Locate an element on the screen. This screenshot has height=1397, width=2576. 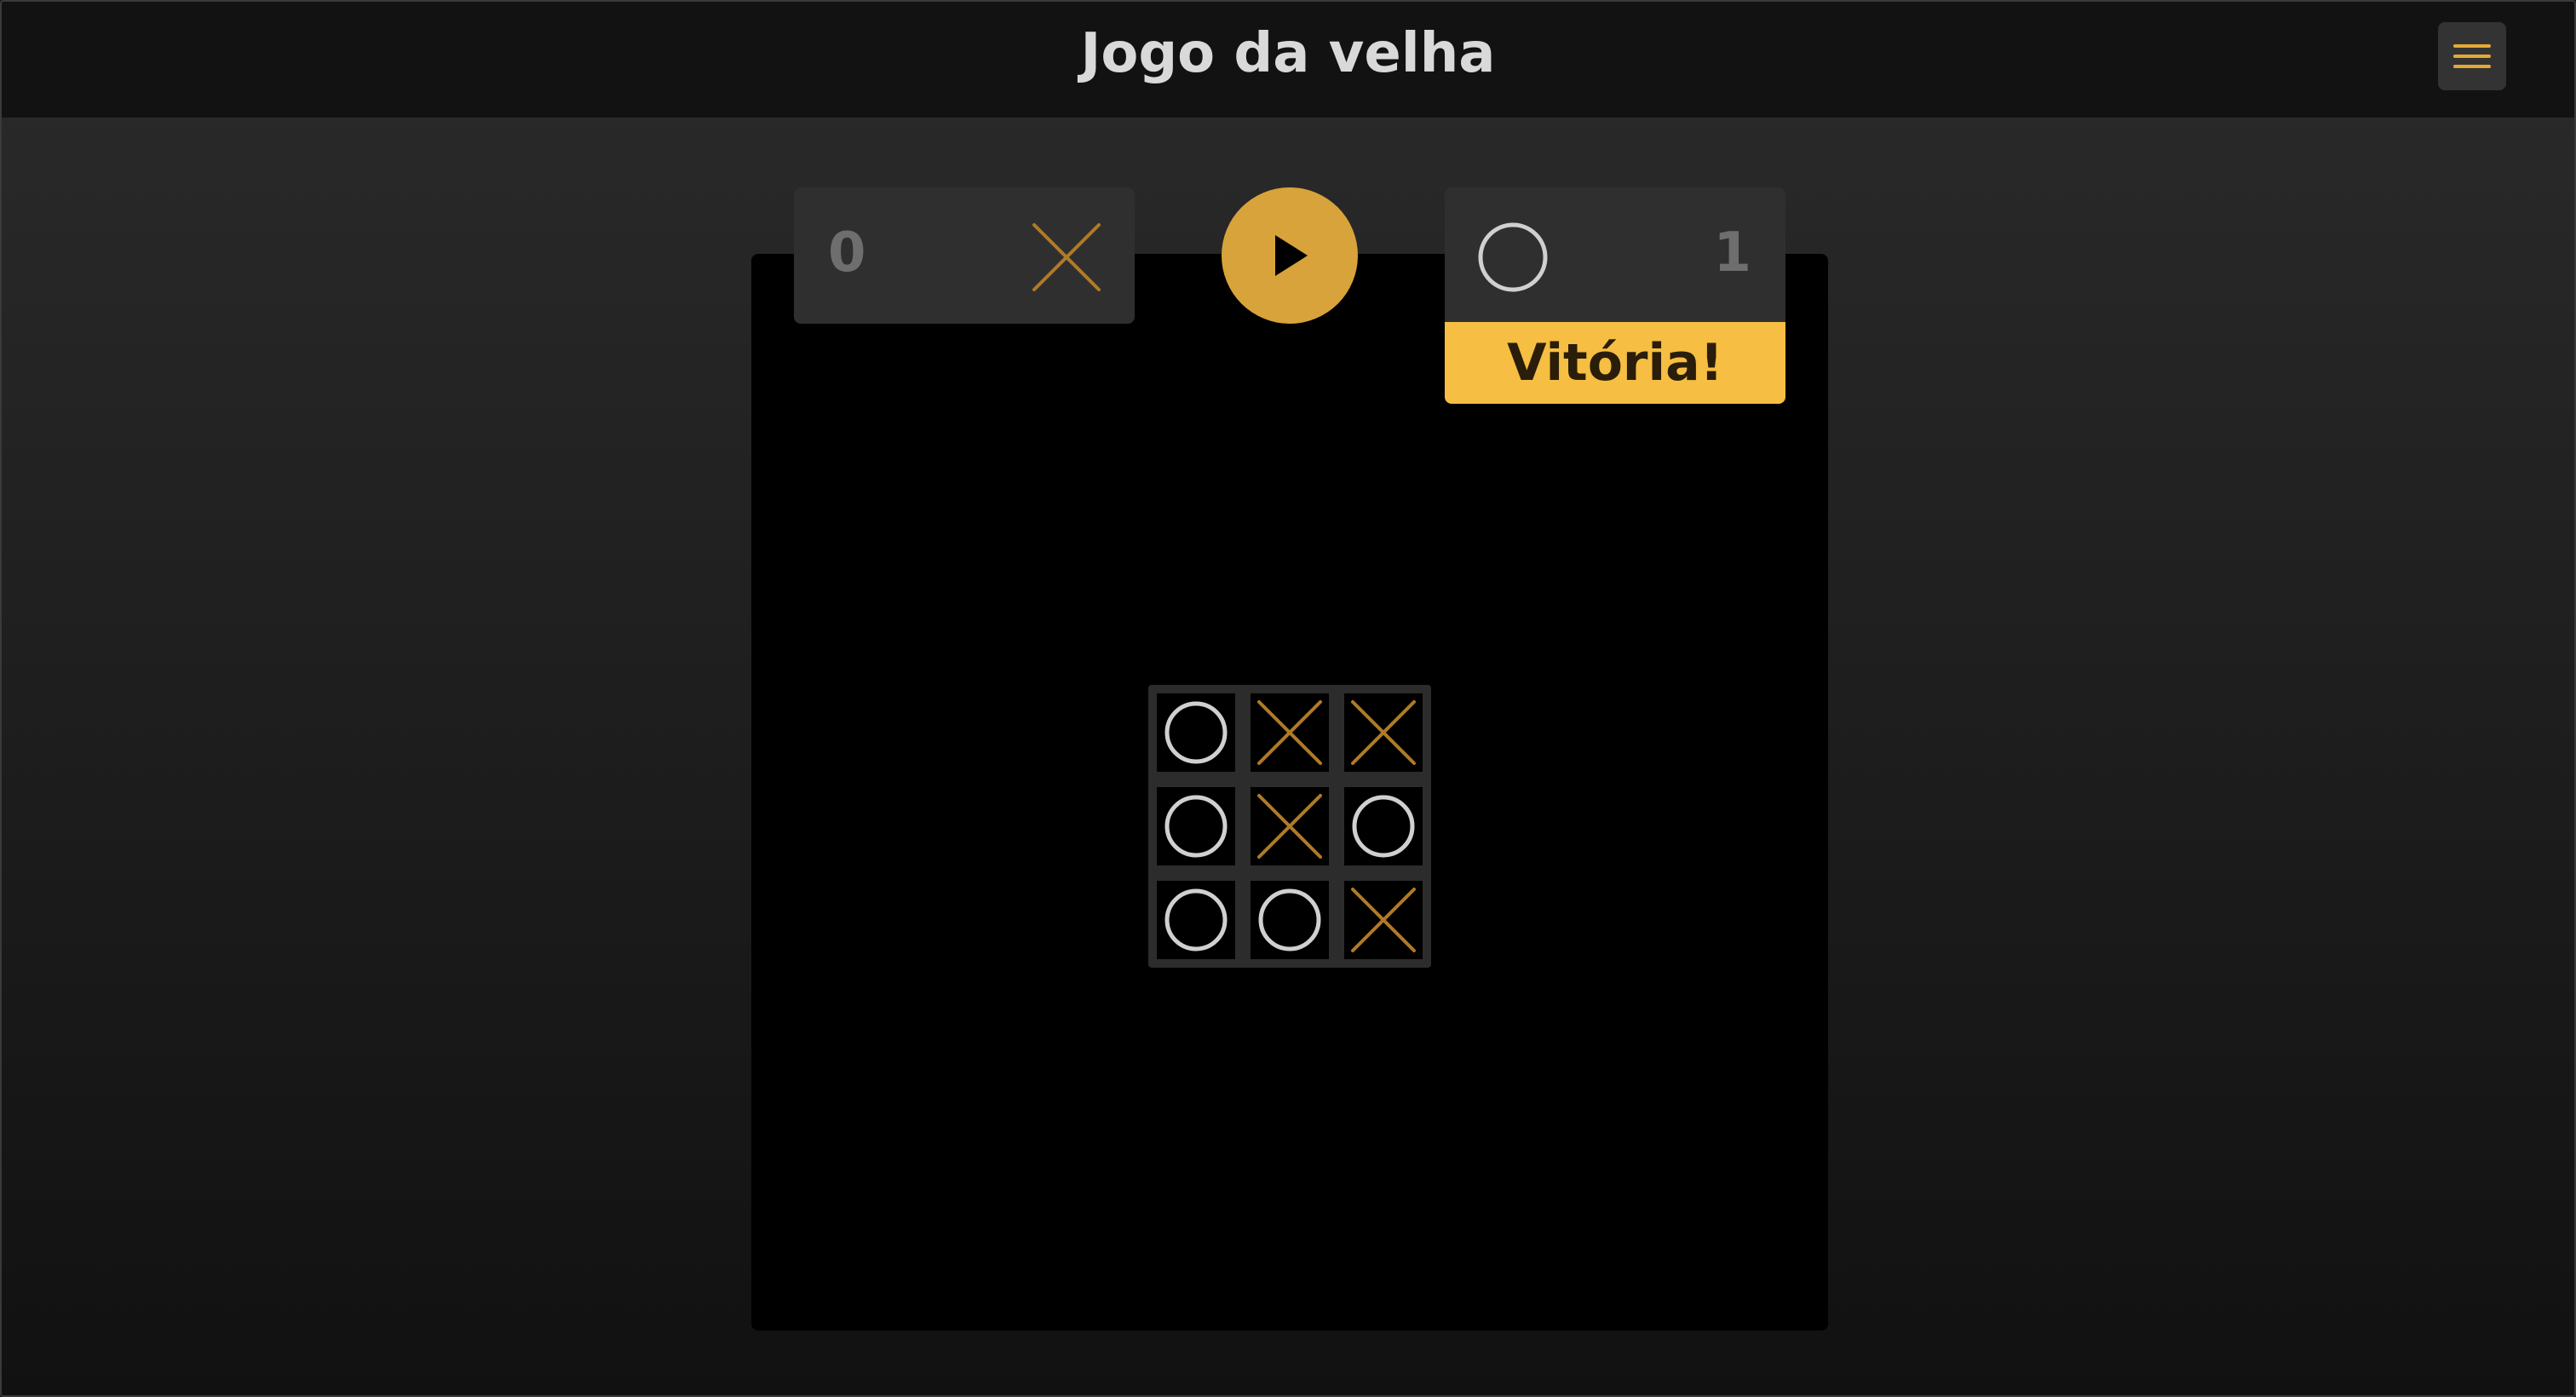
top-bar: Jogo da velha is located at coordinates (1288, 61).